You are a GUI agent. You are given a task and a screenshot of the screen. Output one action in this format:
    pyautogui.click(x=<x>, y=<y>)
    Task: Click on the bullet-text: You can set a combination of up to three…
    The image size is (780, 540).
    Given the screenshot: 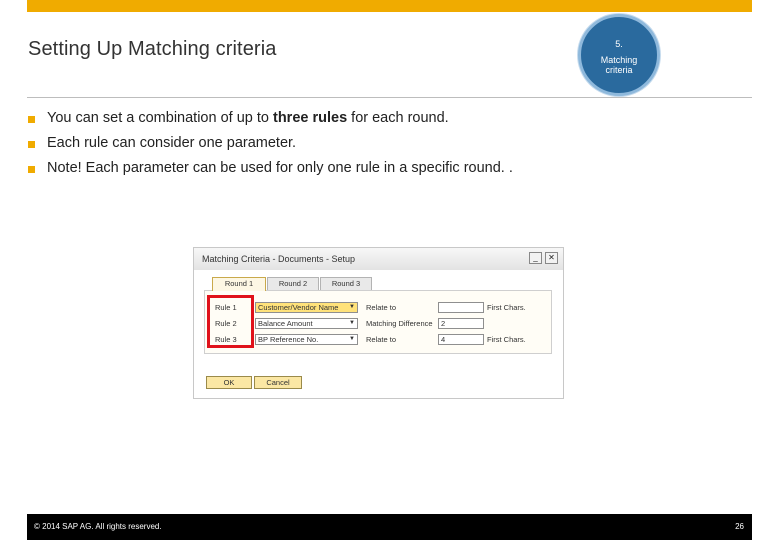 What is the action you would take?
    pyautogui.click(x=248, y=118)
    